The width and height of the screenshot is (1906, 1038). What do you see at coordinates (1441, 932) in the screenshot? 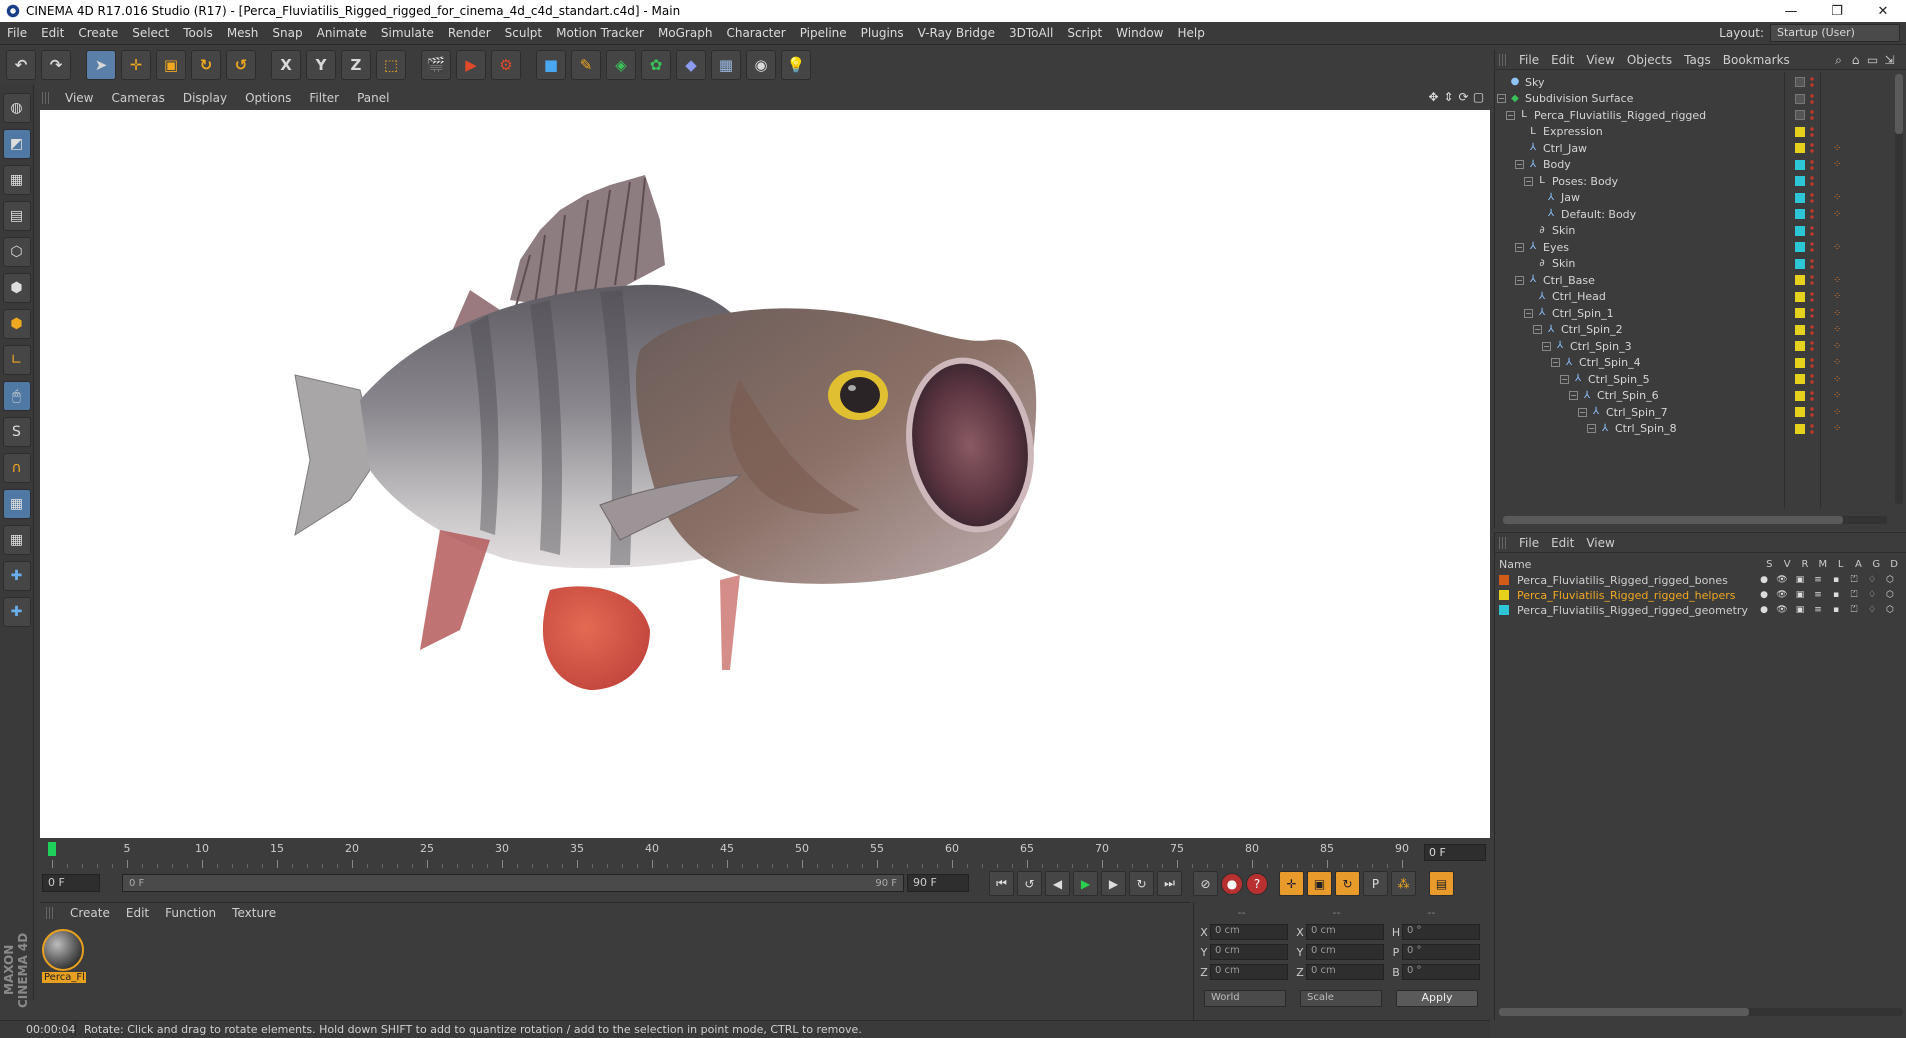
I see `rot-h-field: 0 °` at bounding box center [1441, 932].